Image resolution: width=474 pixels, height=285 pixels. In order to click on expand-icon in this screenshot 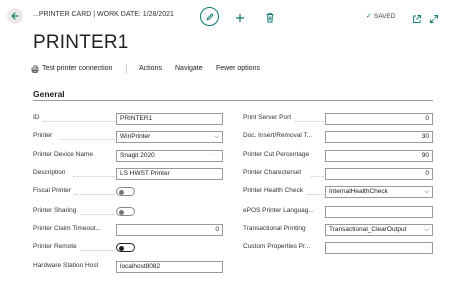, I will do `click(434, 19)`.